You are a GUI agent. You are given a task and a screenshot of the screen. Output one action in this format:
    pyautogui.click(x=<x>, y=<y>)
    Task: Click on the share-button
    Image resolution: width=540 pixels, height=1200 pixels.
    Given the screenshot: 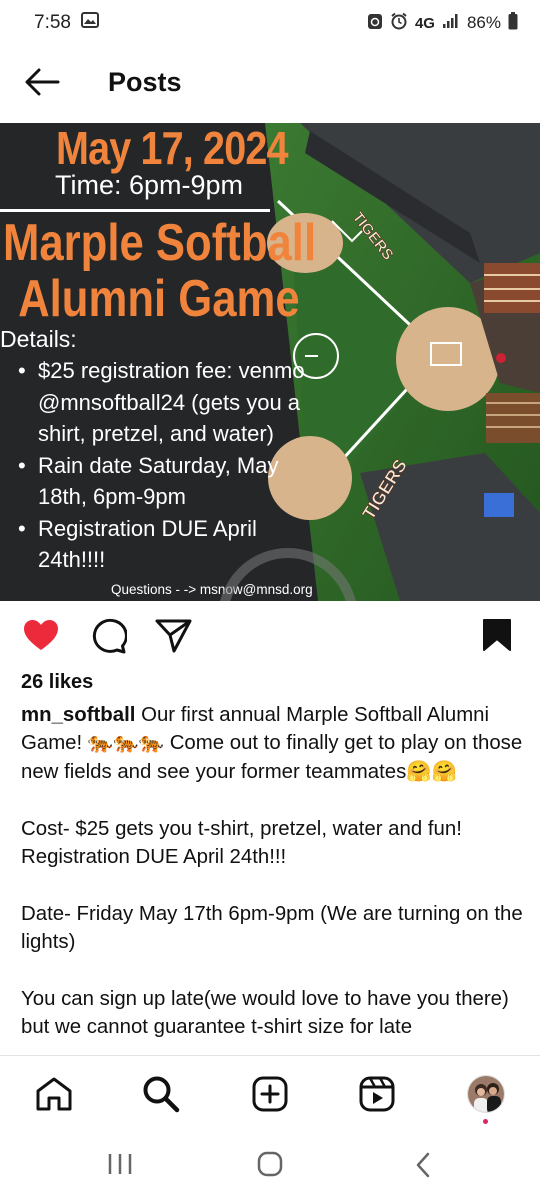 What is the action you would take?
    pyautogui.click(x=174, y=636)
    